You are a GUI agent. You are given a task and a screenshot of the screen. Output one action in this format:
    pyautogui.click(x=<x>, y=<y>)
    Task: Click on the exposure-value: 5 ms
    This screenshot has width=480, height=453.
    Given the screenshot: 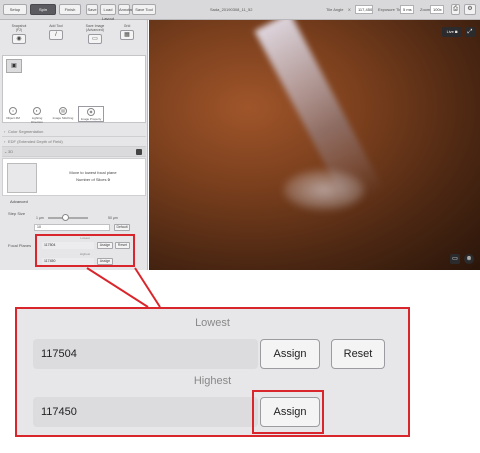 What is the action you would take?
    pyautogui.click(x=407, y=9)
    